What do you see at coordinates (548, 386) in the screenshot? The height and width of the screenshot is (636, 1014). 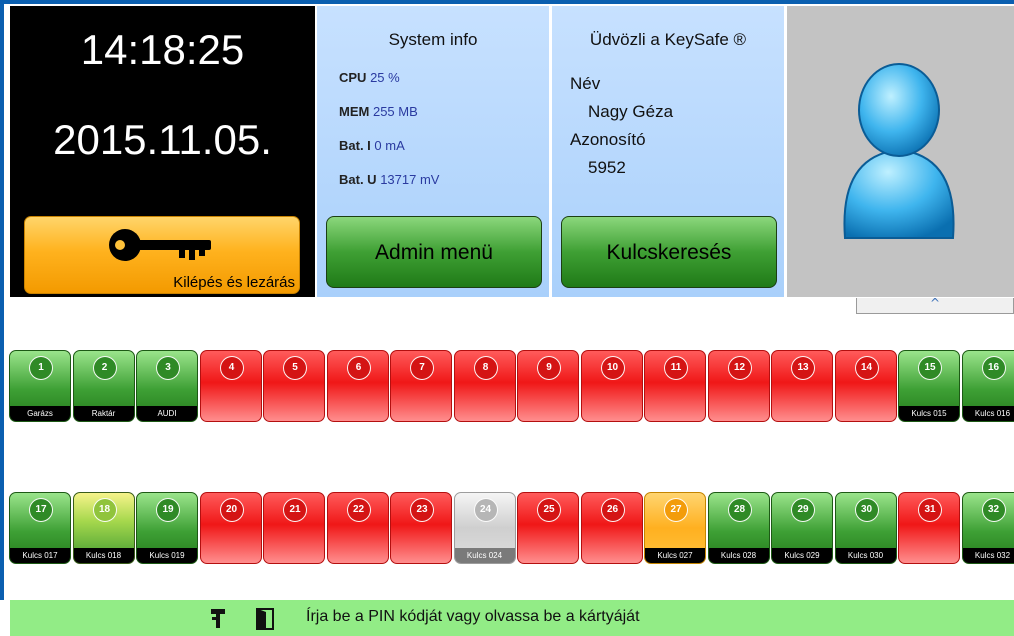 I see `key-slot-9: 9` at bounding box center [548, 386].